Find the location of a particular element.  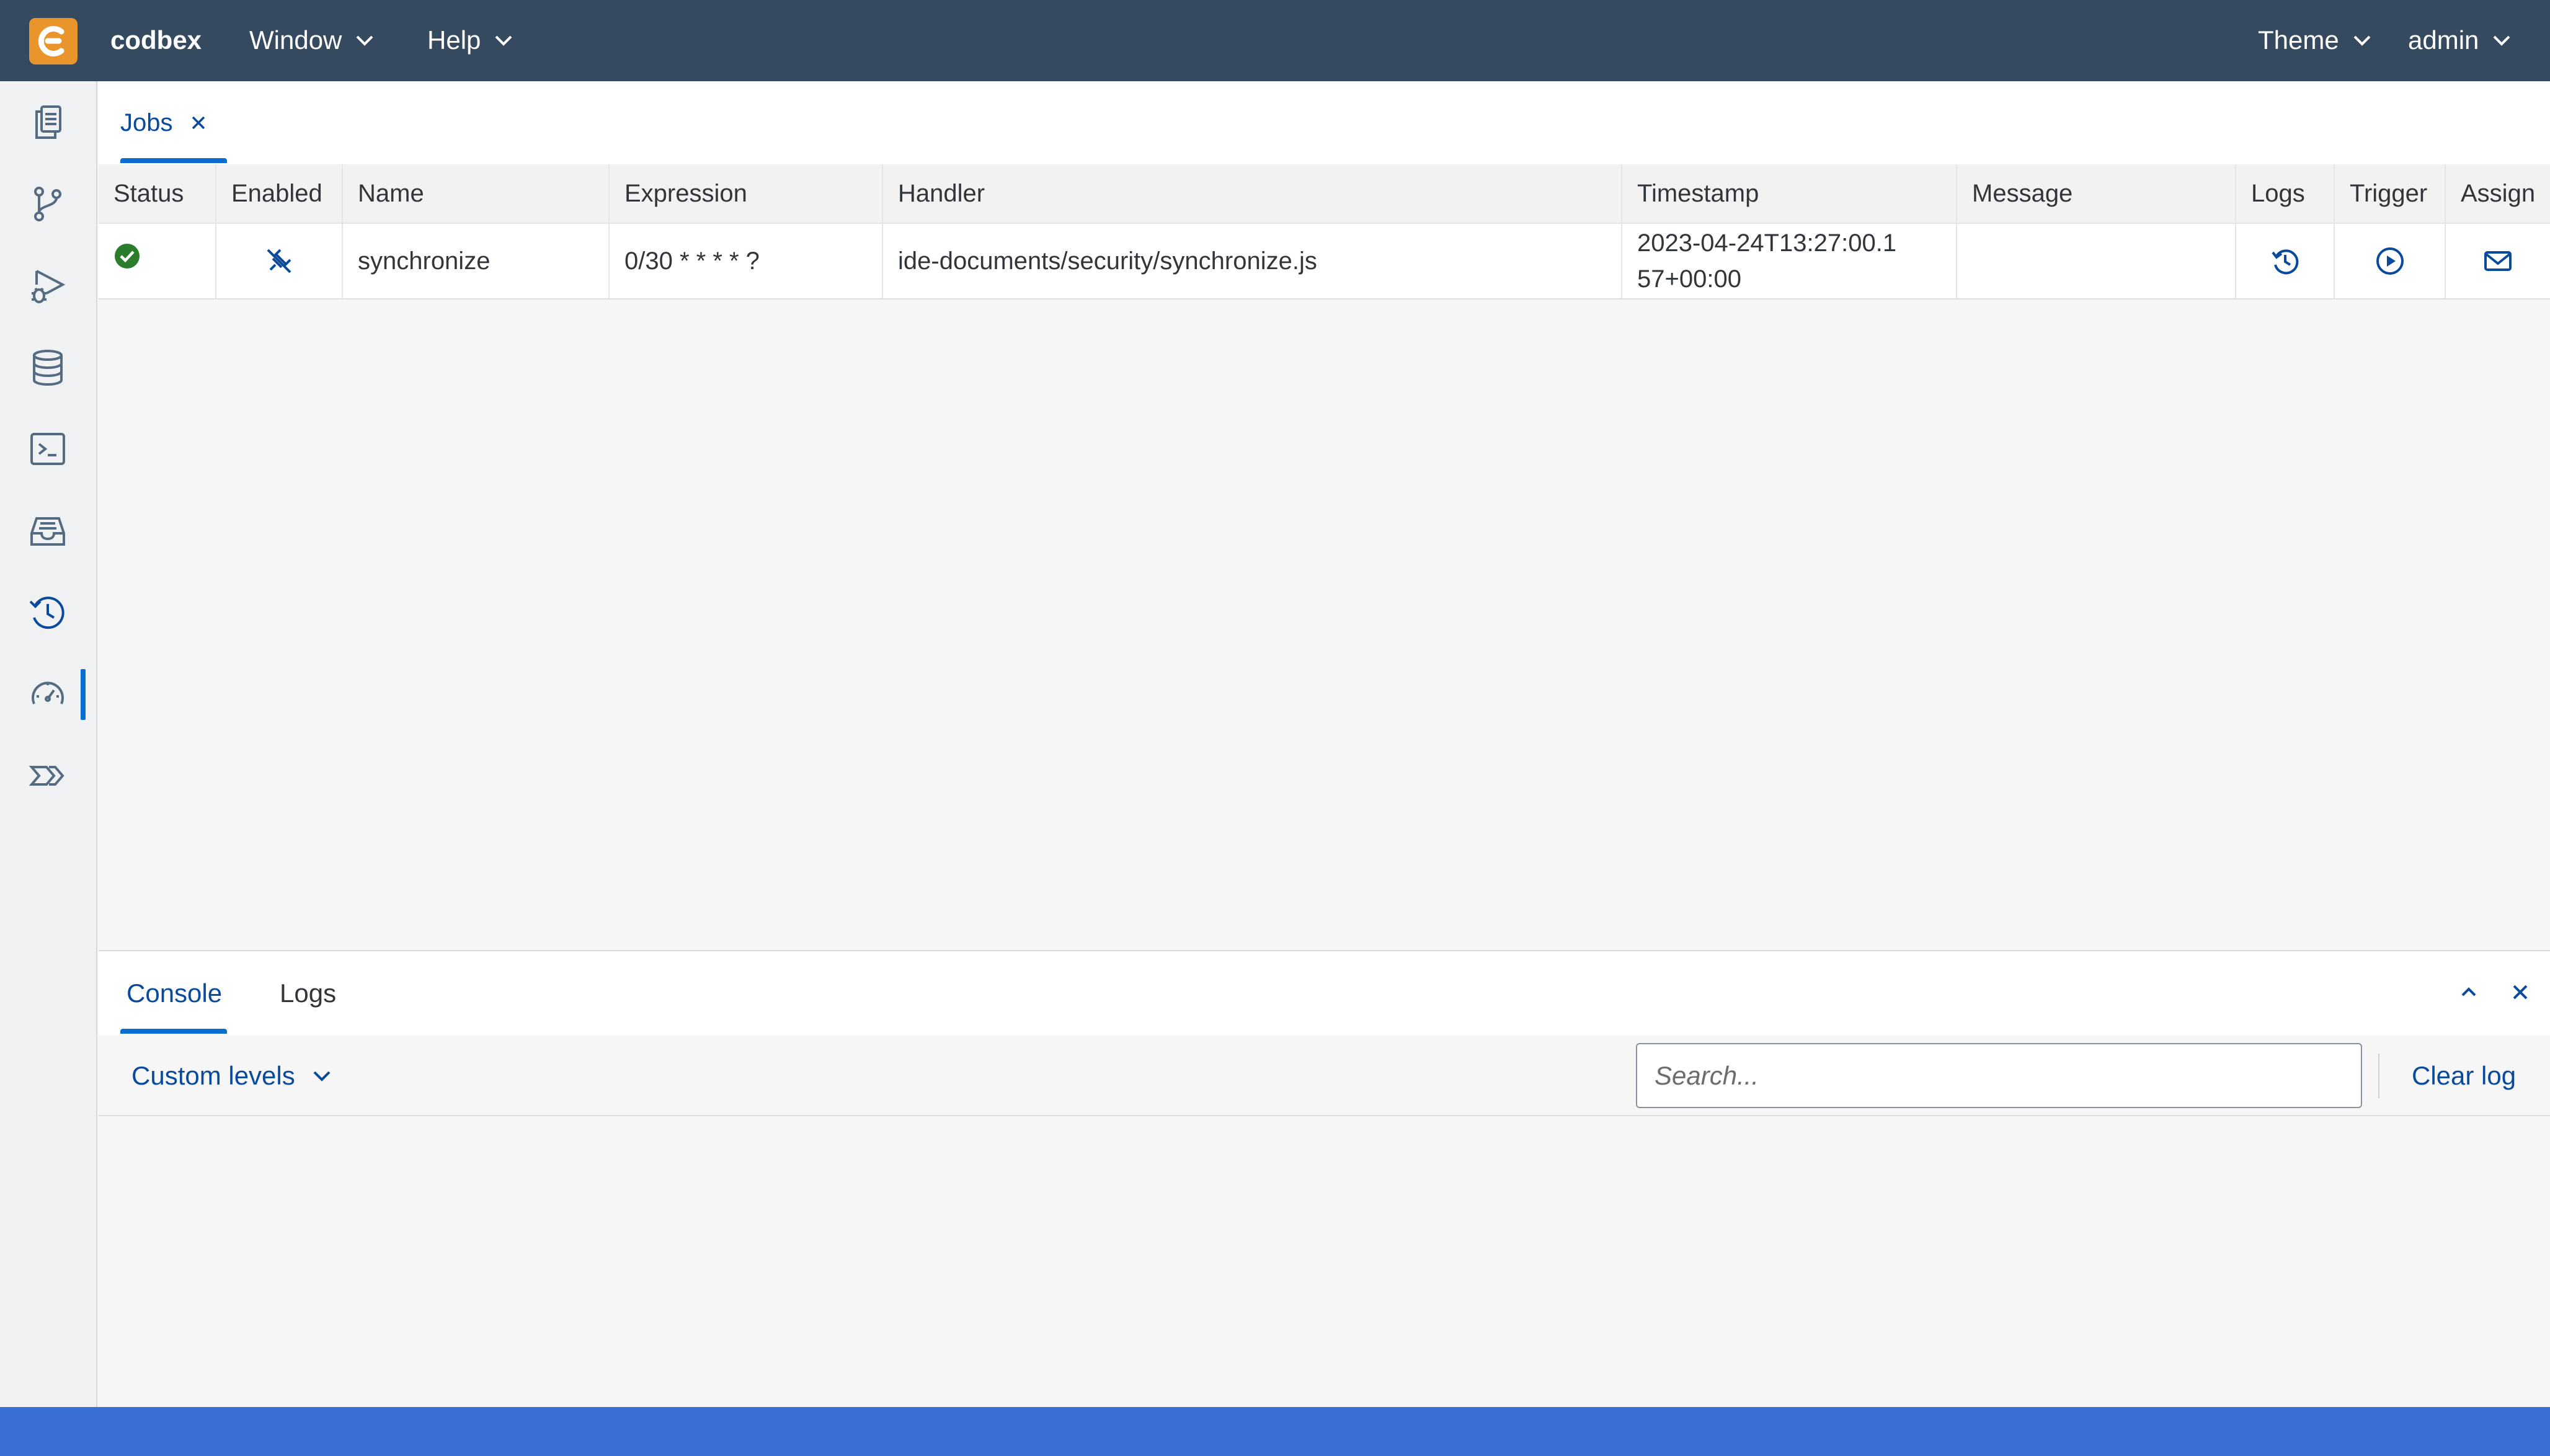

disconnected-icon is located at coordinates (279, 261).